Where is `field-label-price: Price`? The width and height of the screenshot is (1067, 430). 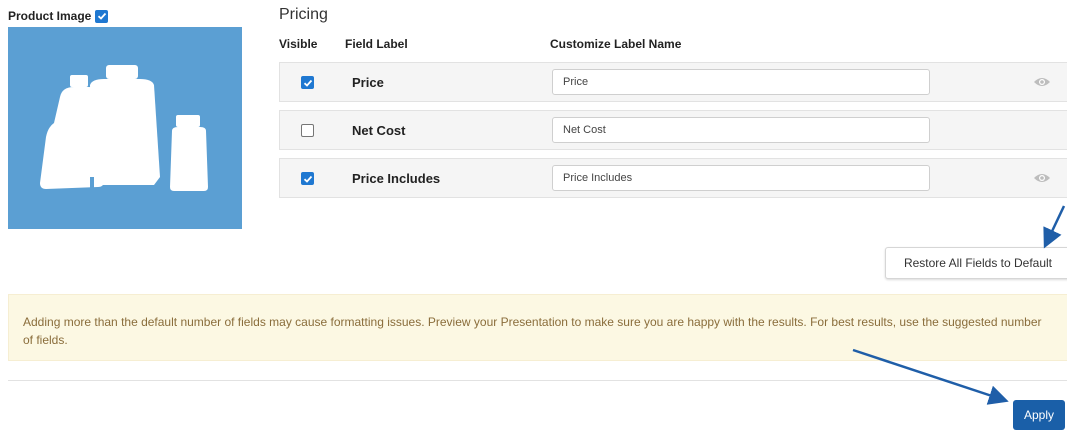 field-label-price: Price is located at coordinates (368, 82).